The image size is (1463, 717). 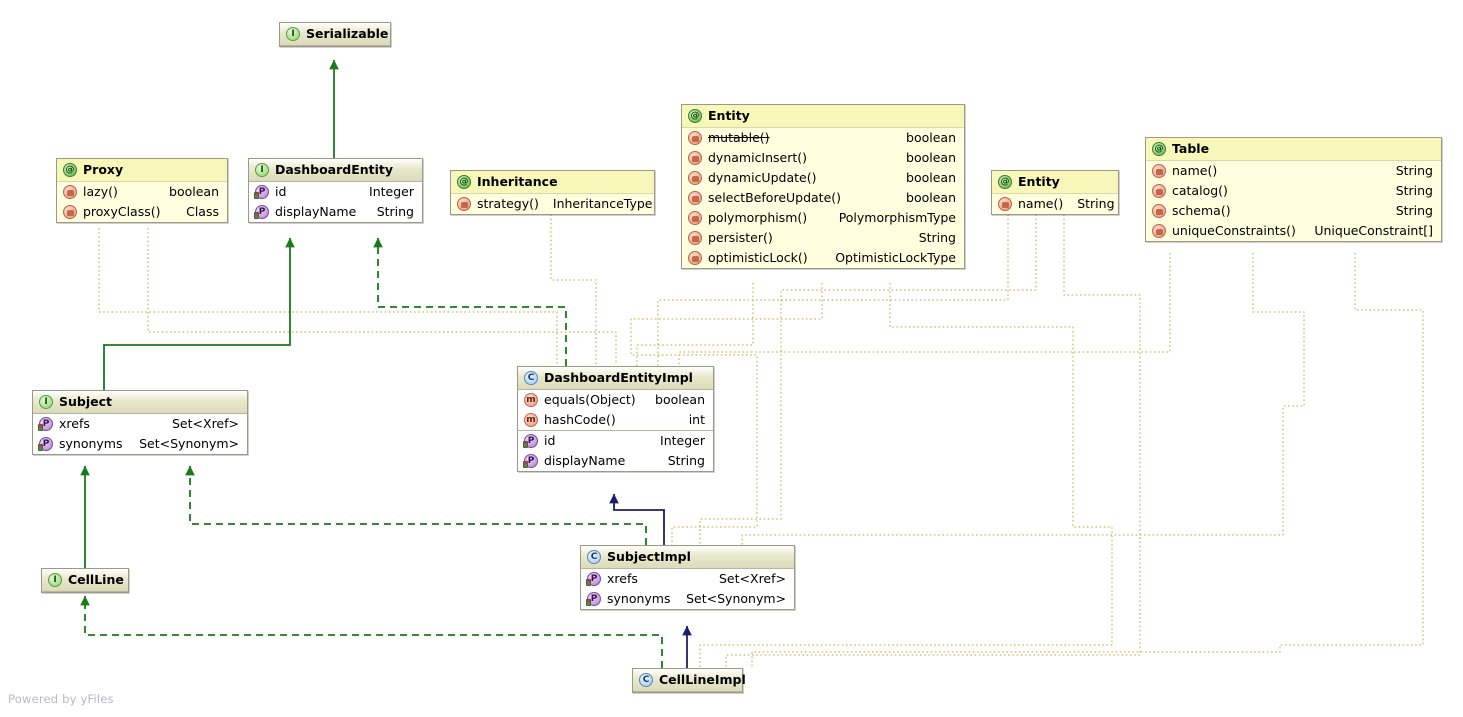 What do you see at coordinates (552, 192) in the screenshot?
I see `node-inheritance: @ Inheritance strategy() InheritanceType` at bounding box center [552, 192].